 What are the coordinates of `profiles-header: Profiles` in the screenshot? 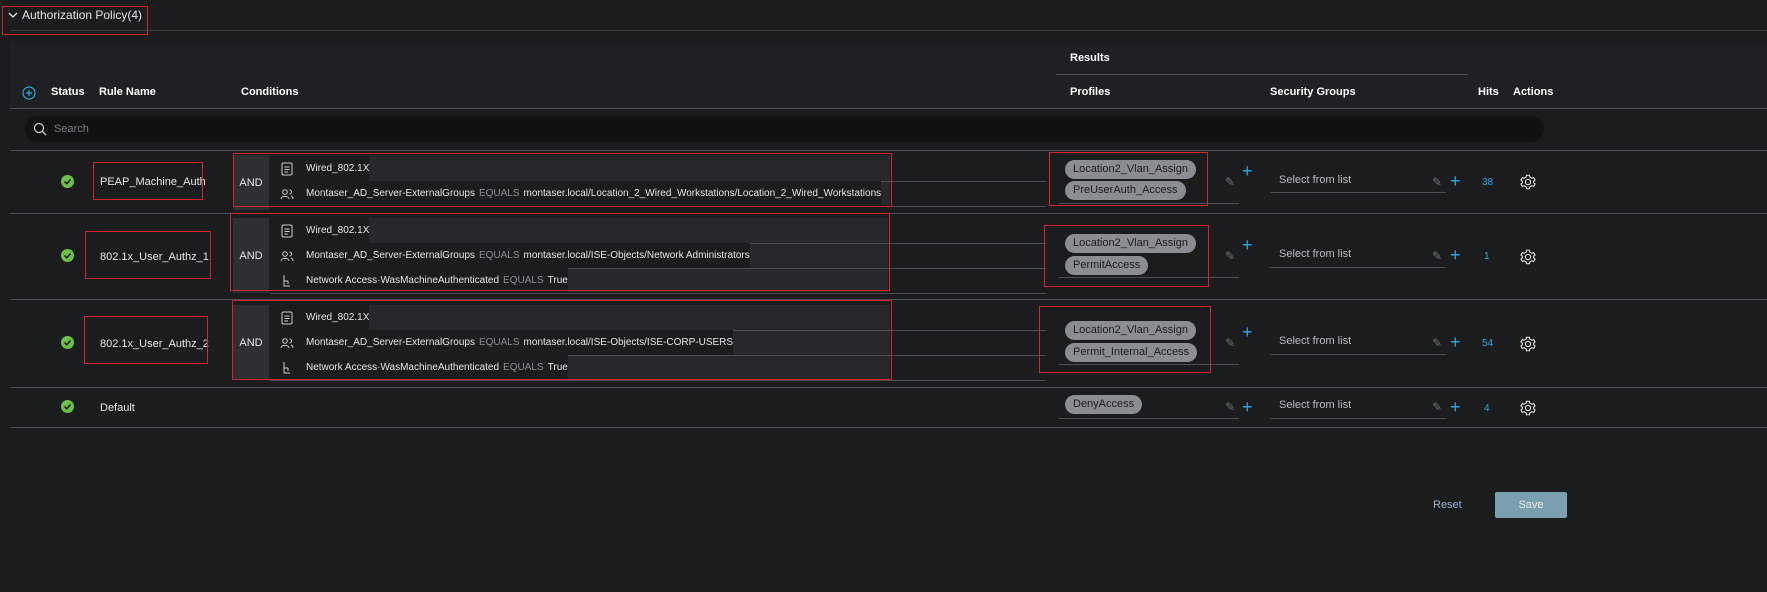 It's located at (1090, 92).